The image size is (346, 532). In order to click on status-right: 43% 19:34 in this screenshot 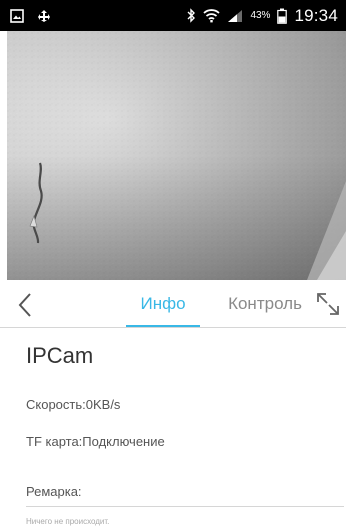, I will do `click(262, 16)`.